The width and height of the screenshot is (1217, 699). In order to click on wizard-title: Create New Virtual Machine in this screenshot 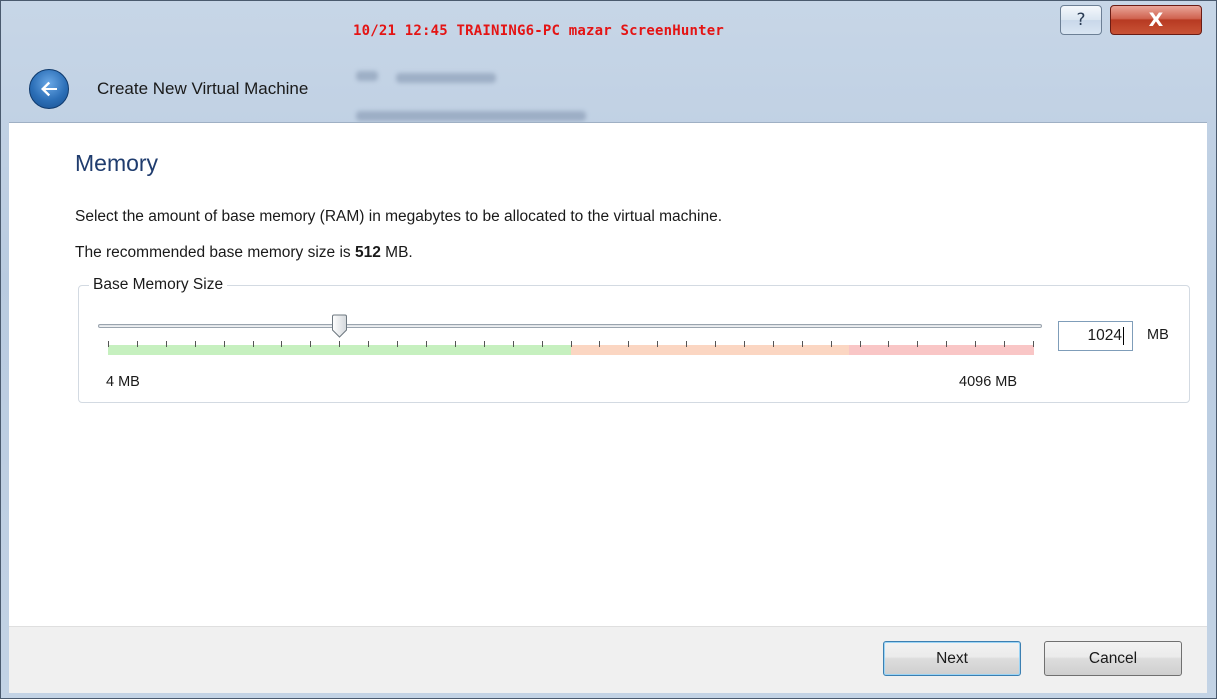, I will do `click(203, 88)`.